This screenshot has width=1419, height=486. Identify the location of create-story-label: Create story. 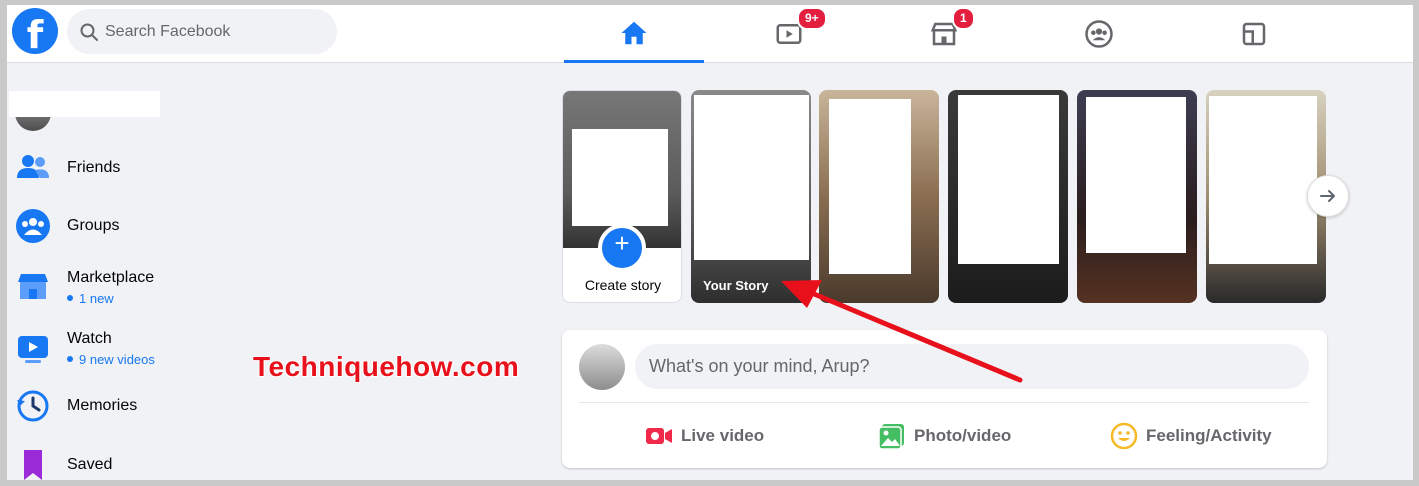
(623, 285).